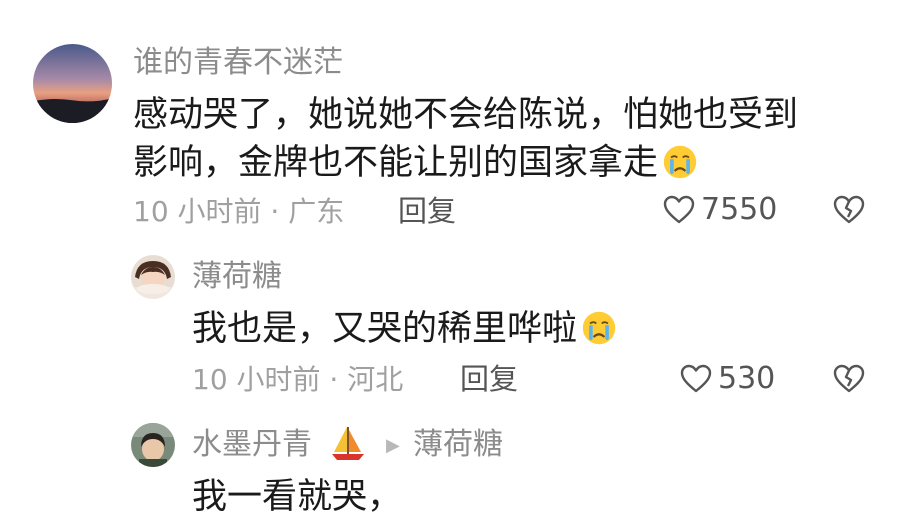  What do you see at coordinates (298, 379) in the screenshot?
I see `reply-time-location: 10 小时前 · 河北` at bounding box center [298, 379].